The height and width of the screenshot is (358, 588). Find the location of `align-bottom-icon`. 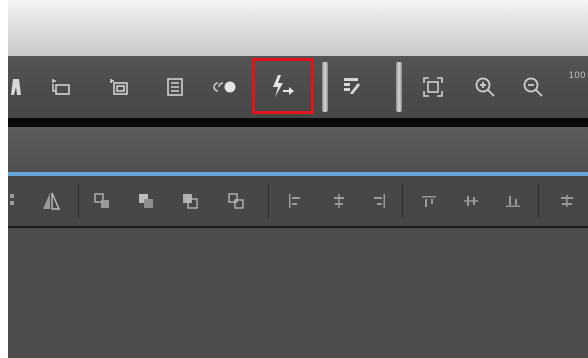

align-bottom-icon is located at coordinates (513, 201).